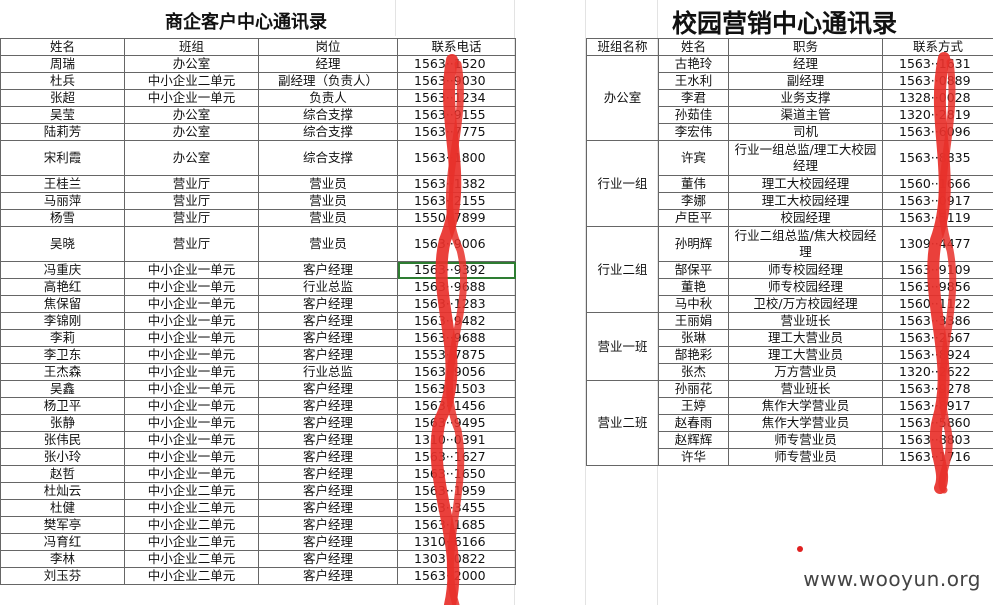  Describe the element at coordinates (800, 549) in the screenshot. I see `red-dot-mark` at that location.